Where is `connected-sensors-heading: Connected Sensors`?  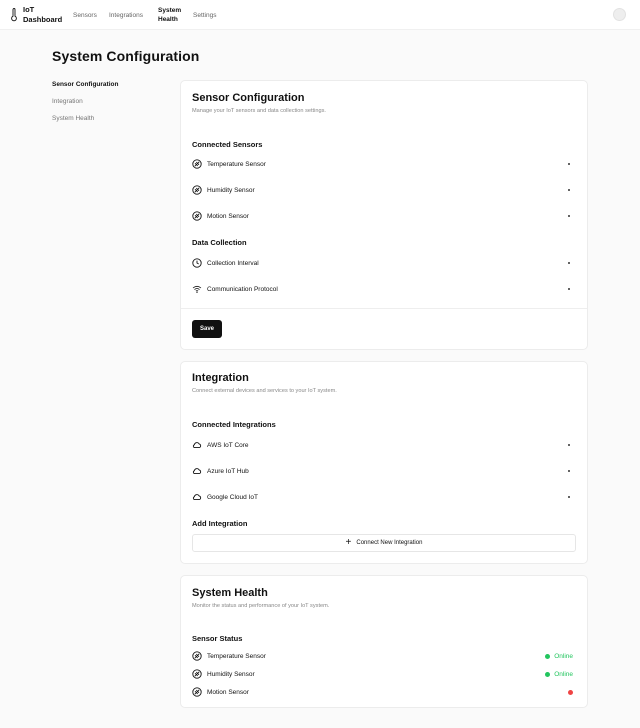 connected-sensors-heading: Connected Sensors is located at coordinates (227, 144).